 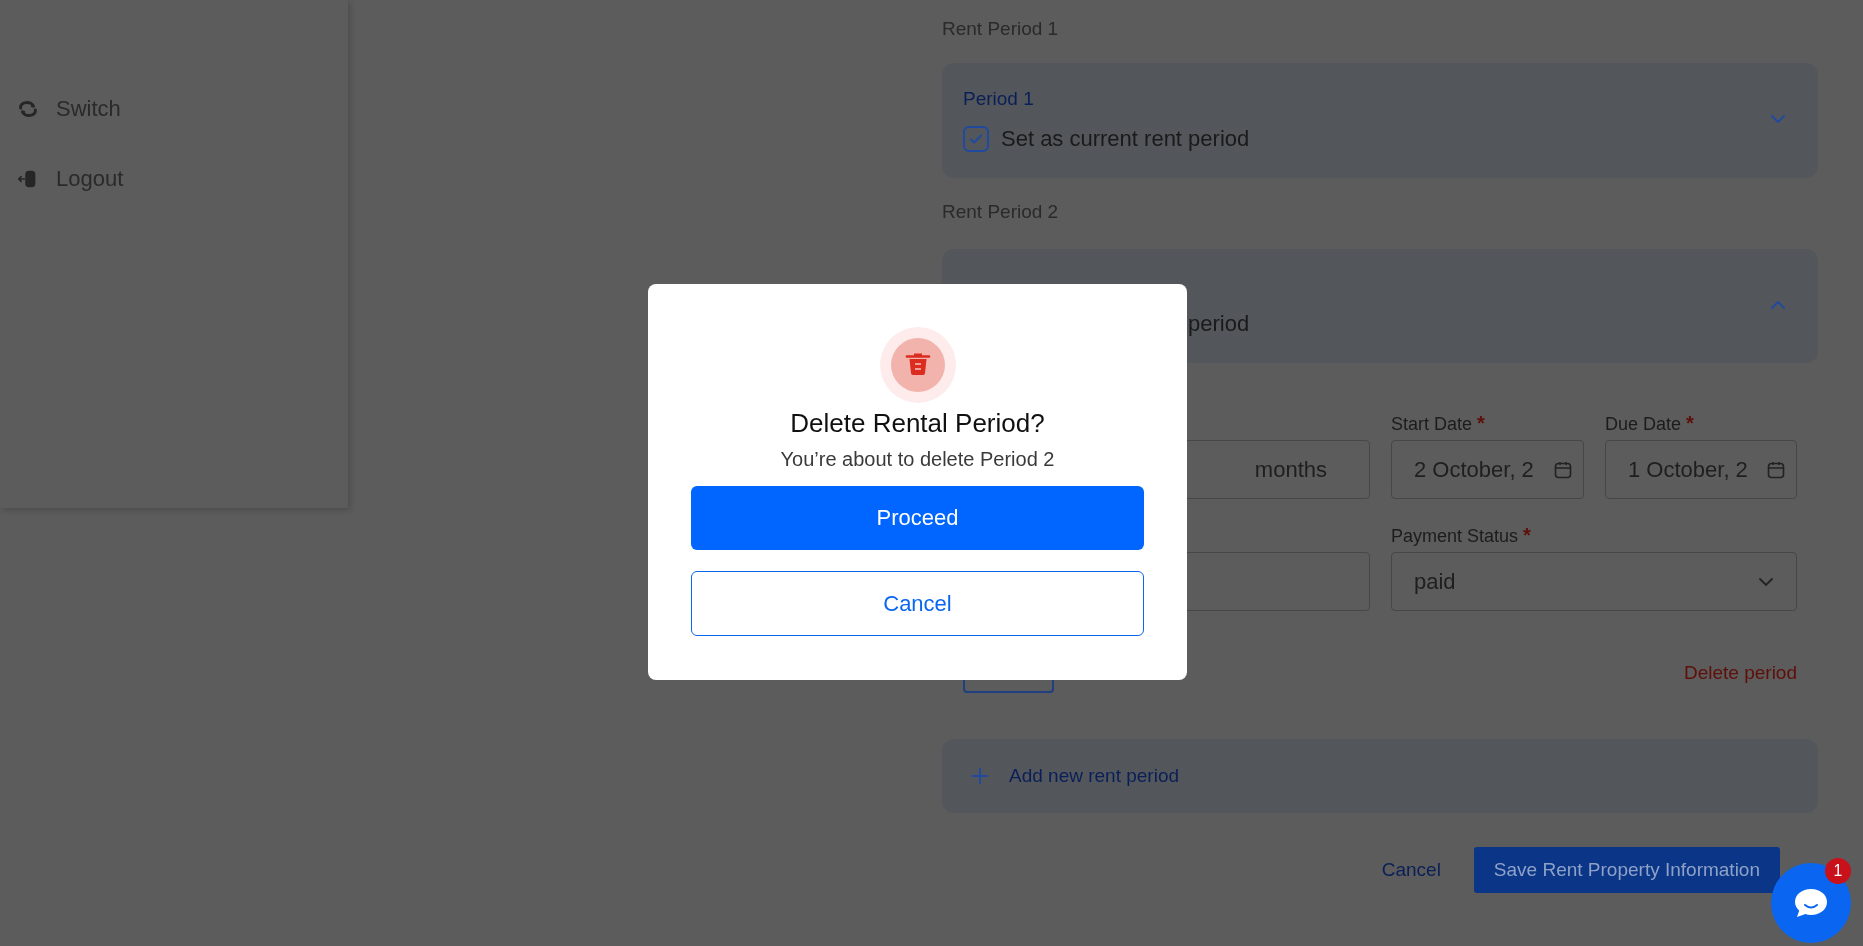 I want to click on select-field: paid, so click(x=1594, y=581).